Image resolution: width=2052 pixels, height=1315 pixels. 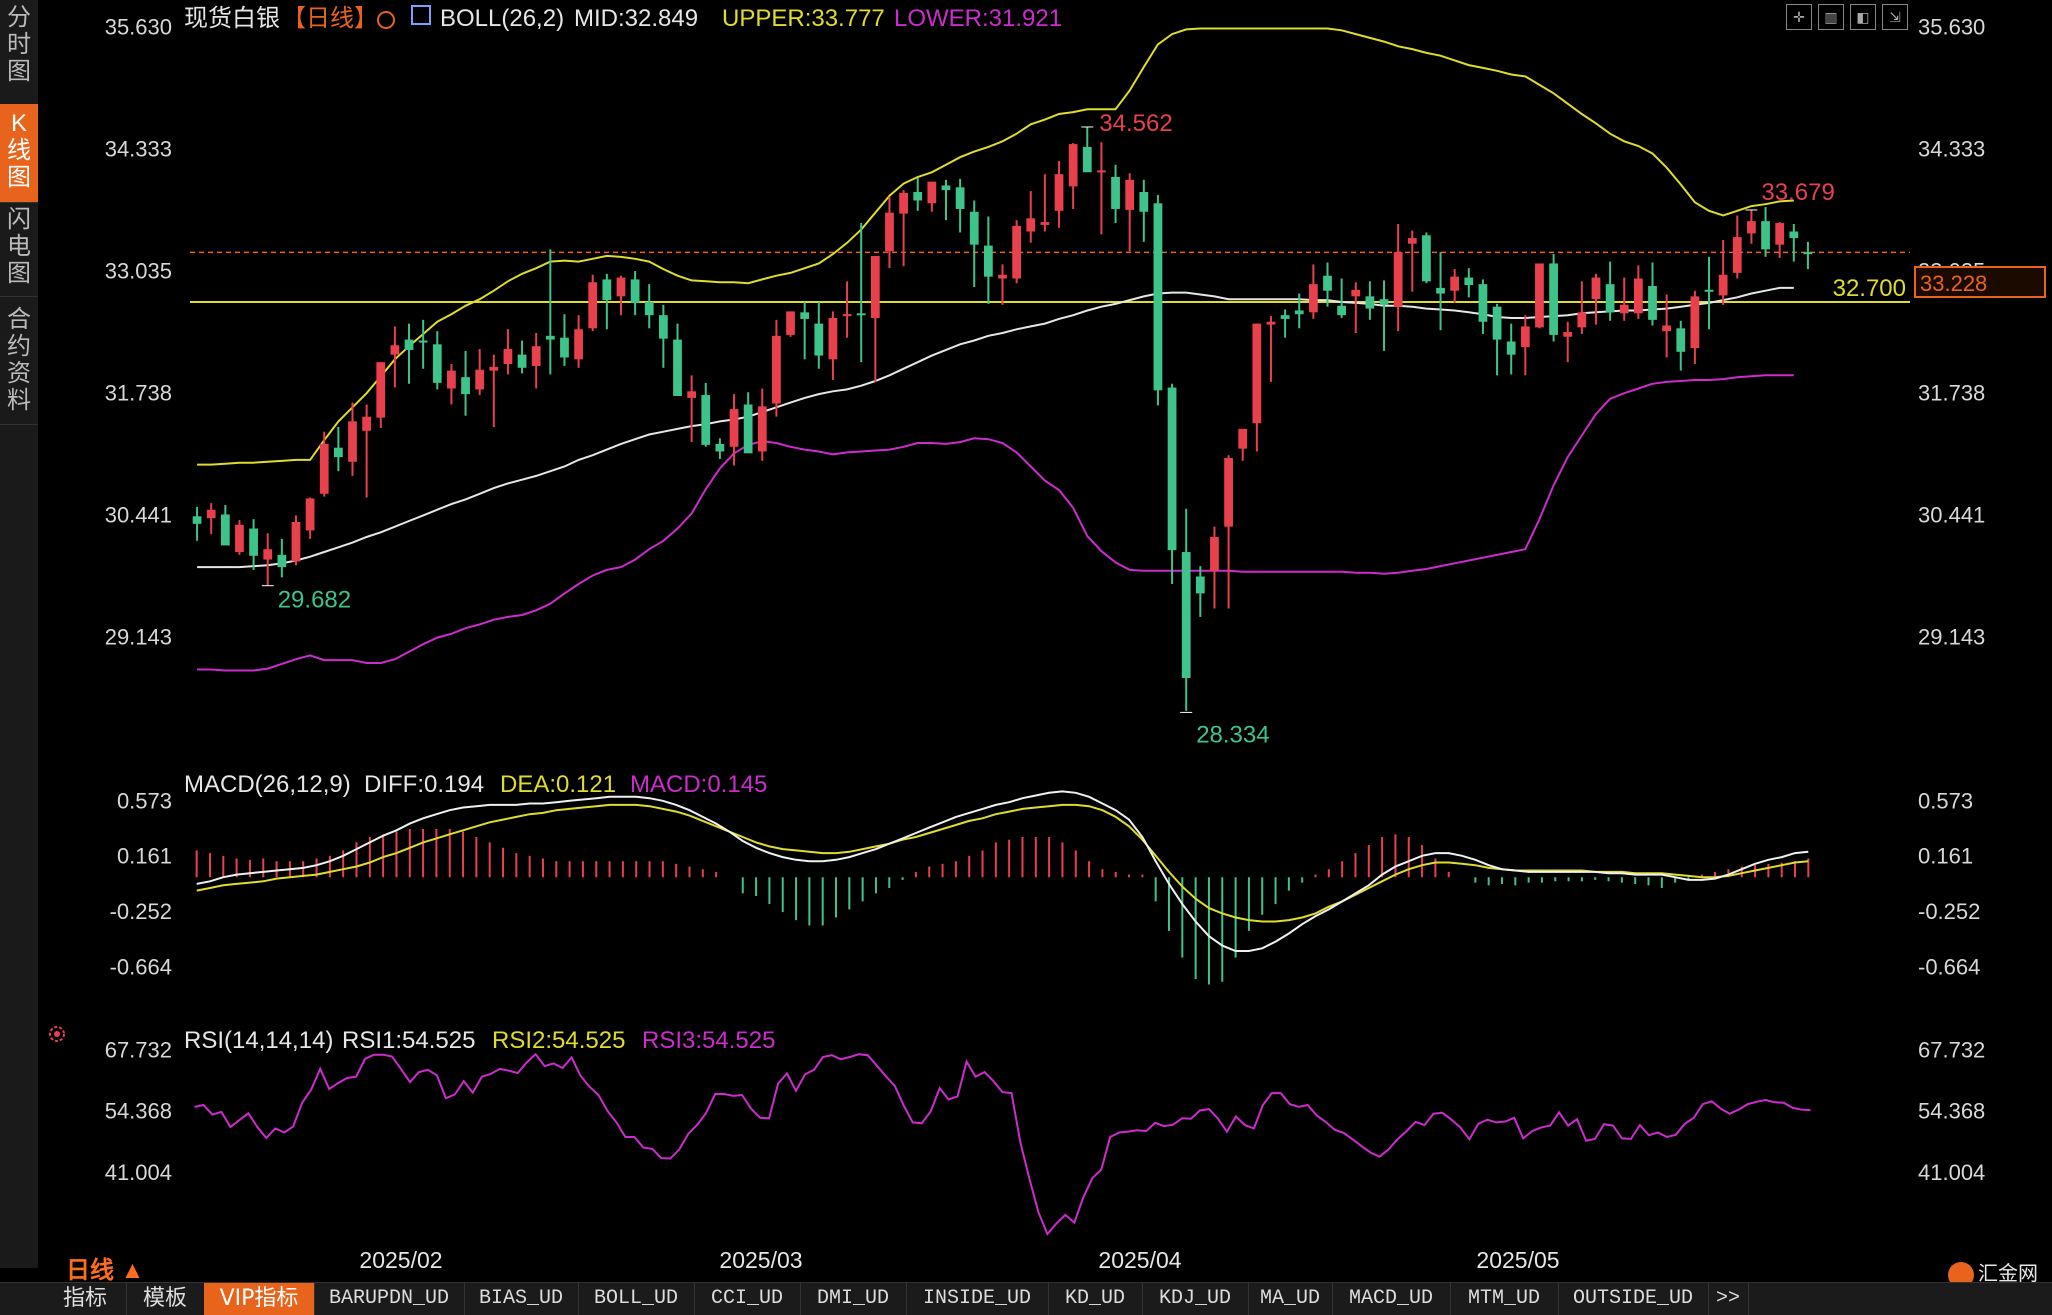 What do you see at coordinates (1951, 636) in the screenshot?
I see `y-axis-tick-right: 29.143` at bounding box center [1951, 636].